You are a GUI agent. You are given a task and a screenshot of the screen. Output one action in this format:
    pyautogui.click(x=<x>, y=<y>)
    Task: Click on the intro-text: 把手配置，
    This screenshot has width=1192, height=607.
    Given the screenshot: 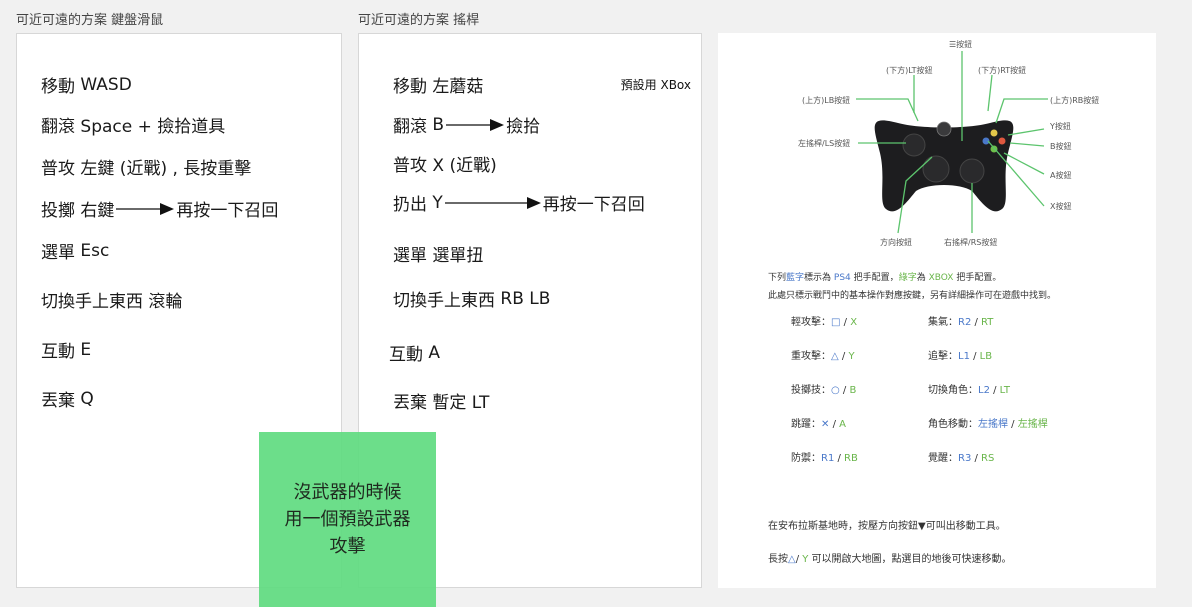 What is the action you would take?
    pyautogui.click(x=876, y=278)
    